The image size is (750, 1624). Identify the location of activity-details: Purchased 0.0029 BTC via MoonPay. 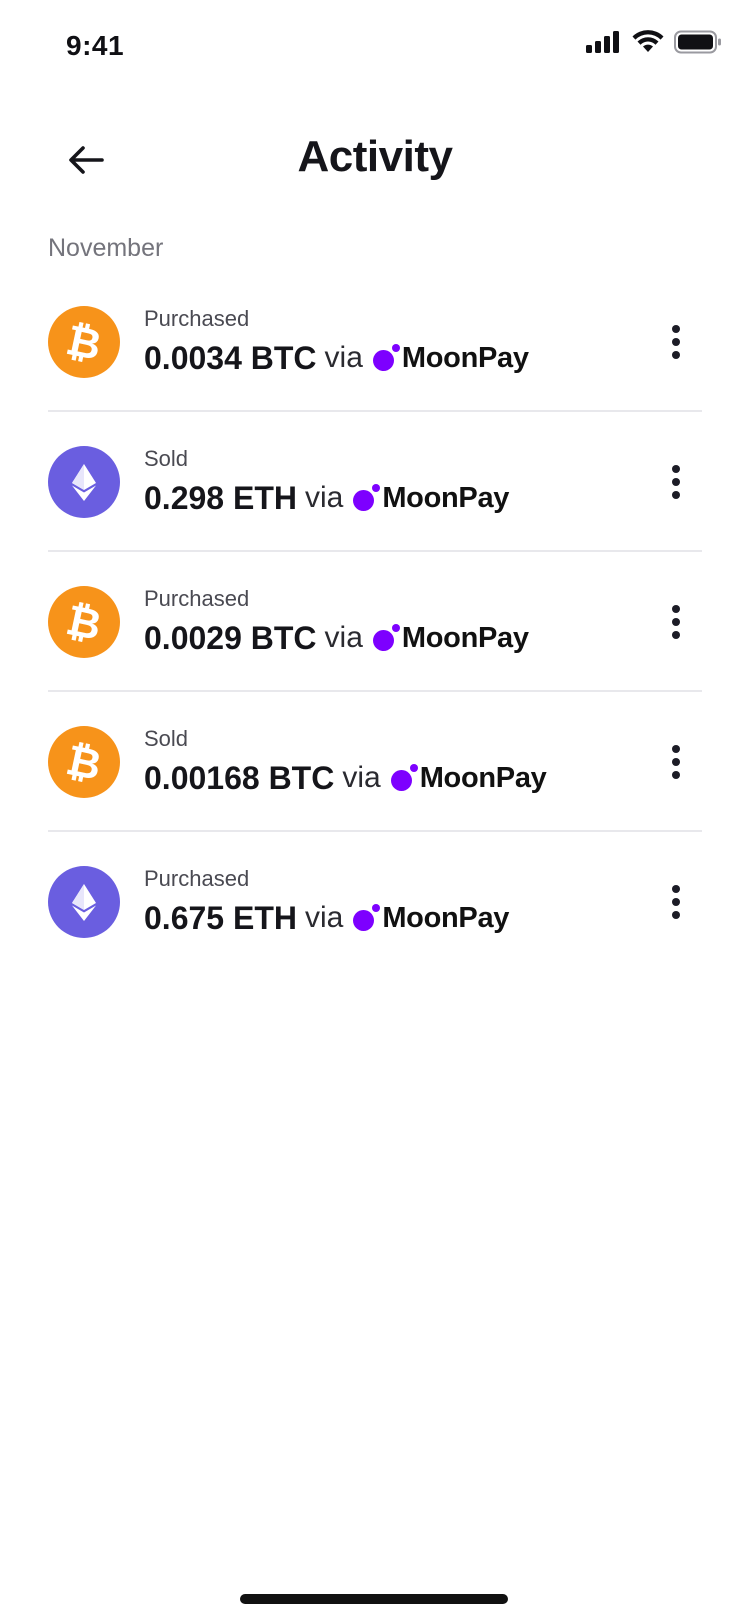
(393, 622).